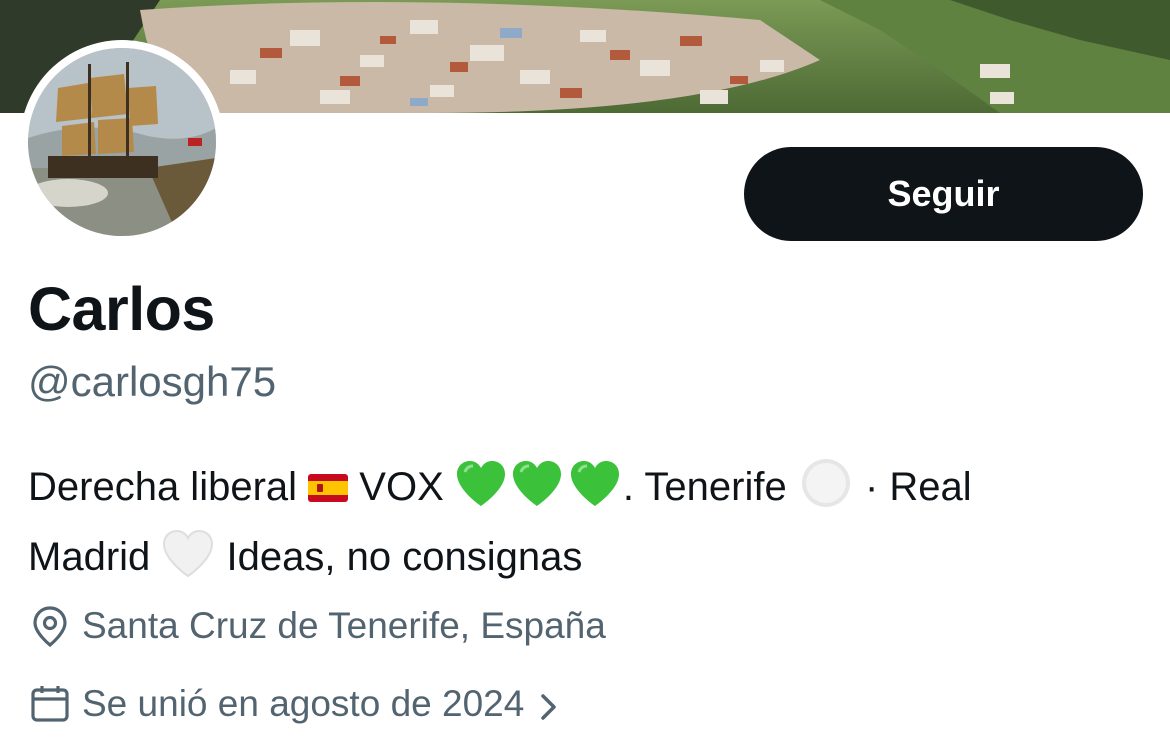  What do you see at coordinates (50, 704) in the screenshot?
I see `calendar-icon` at bounding box center [50, 704].